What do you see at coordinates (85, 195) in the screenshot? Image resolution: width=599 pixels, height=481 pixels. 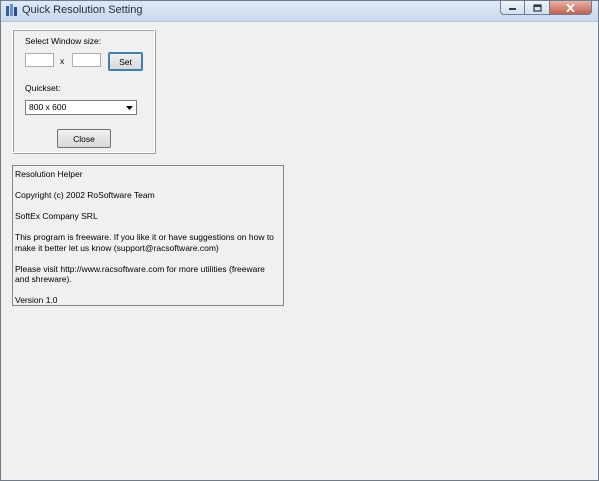 I see `about-line: Copyright (c) 2002 RoSoftware Team` at bounding box center [85, 195].